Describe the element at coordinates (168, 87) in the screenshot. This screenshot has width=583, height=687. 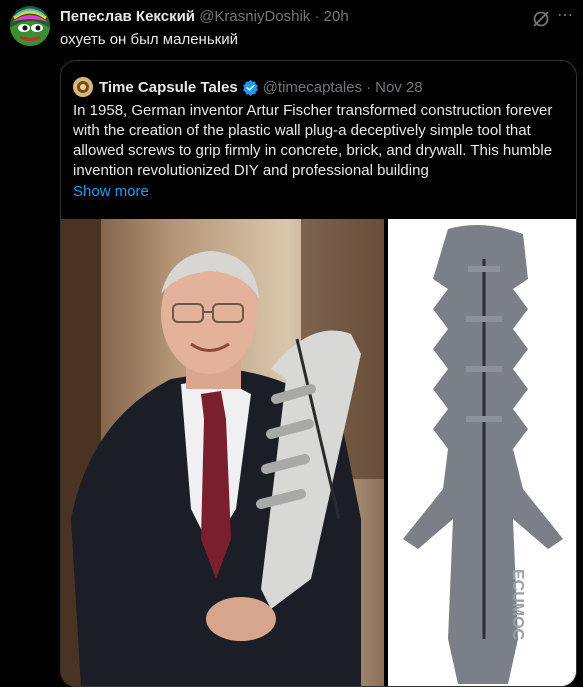
I see `quoted-author-name: Time Capsule Tales` at that location.